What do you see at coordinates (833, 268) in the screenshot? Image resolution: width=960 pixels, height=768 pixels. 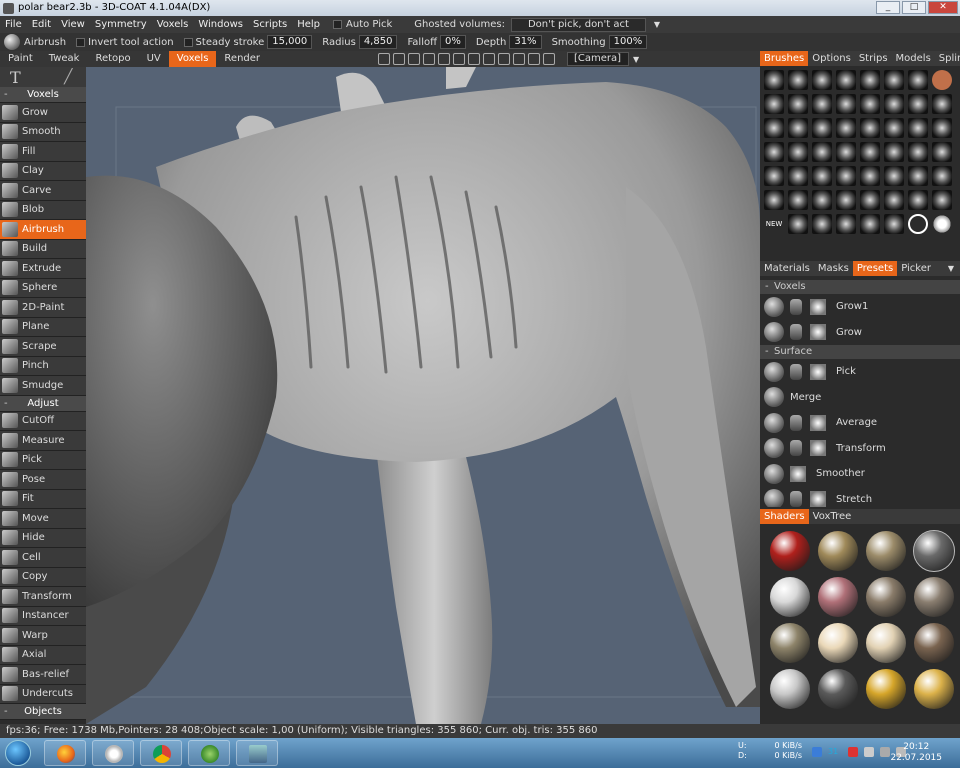 I see `tab-masks: Masks` at bounding box center [833, 268].